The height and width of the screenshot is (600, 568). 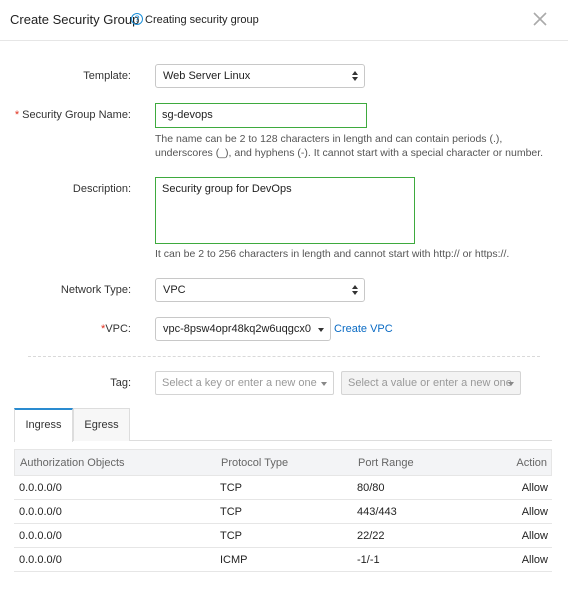 I want to click on dialog-subtitle: Creating security group, so click(x=202, y=20).